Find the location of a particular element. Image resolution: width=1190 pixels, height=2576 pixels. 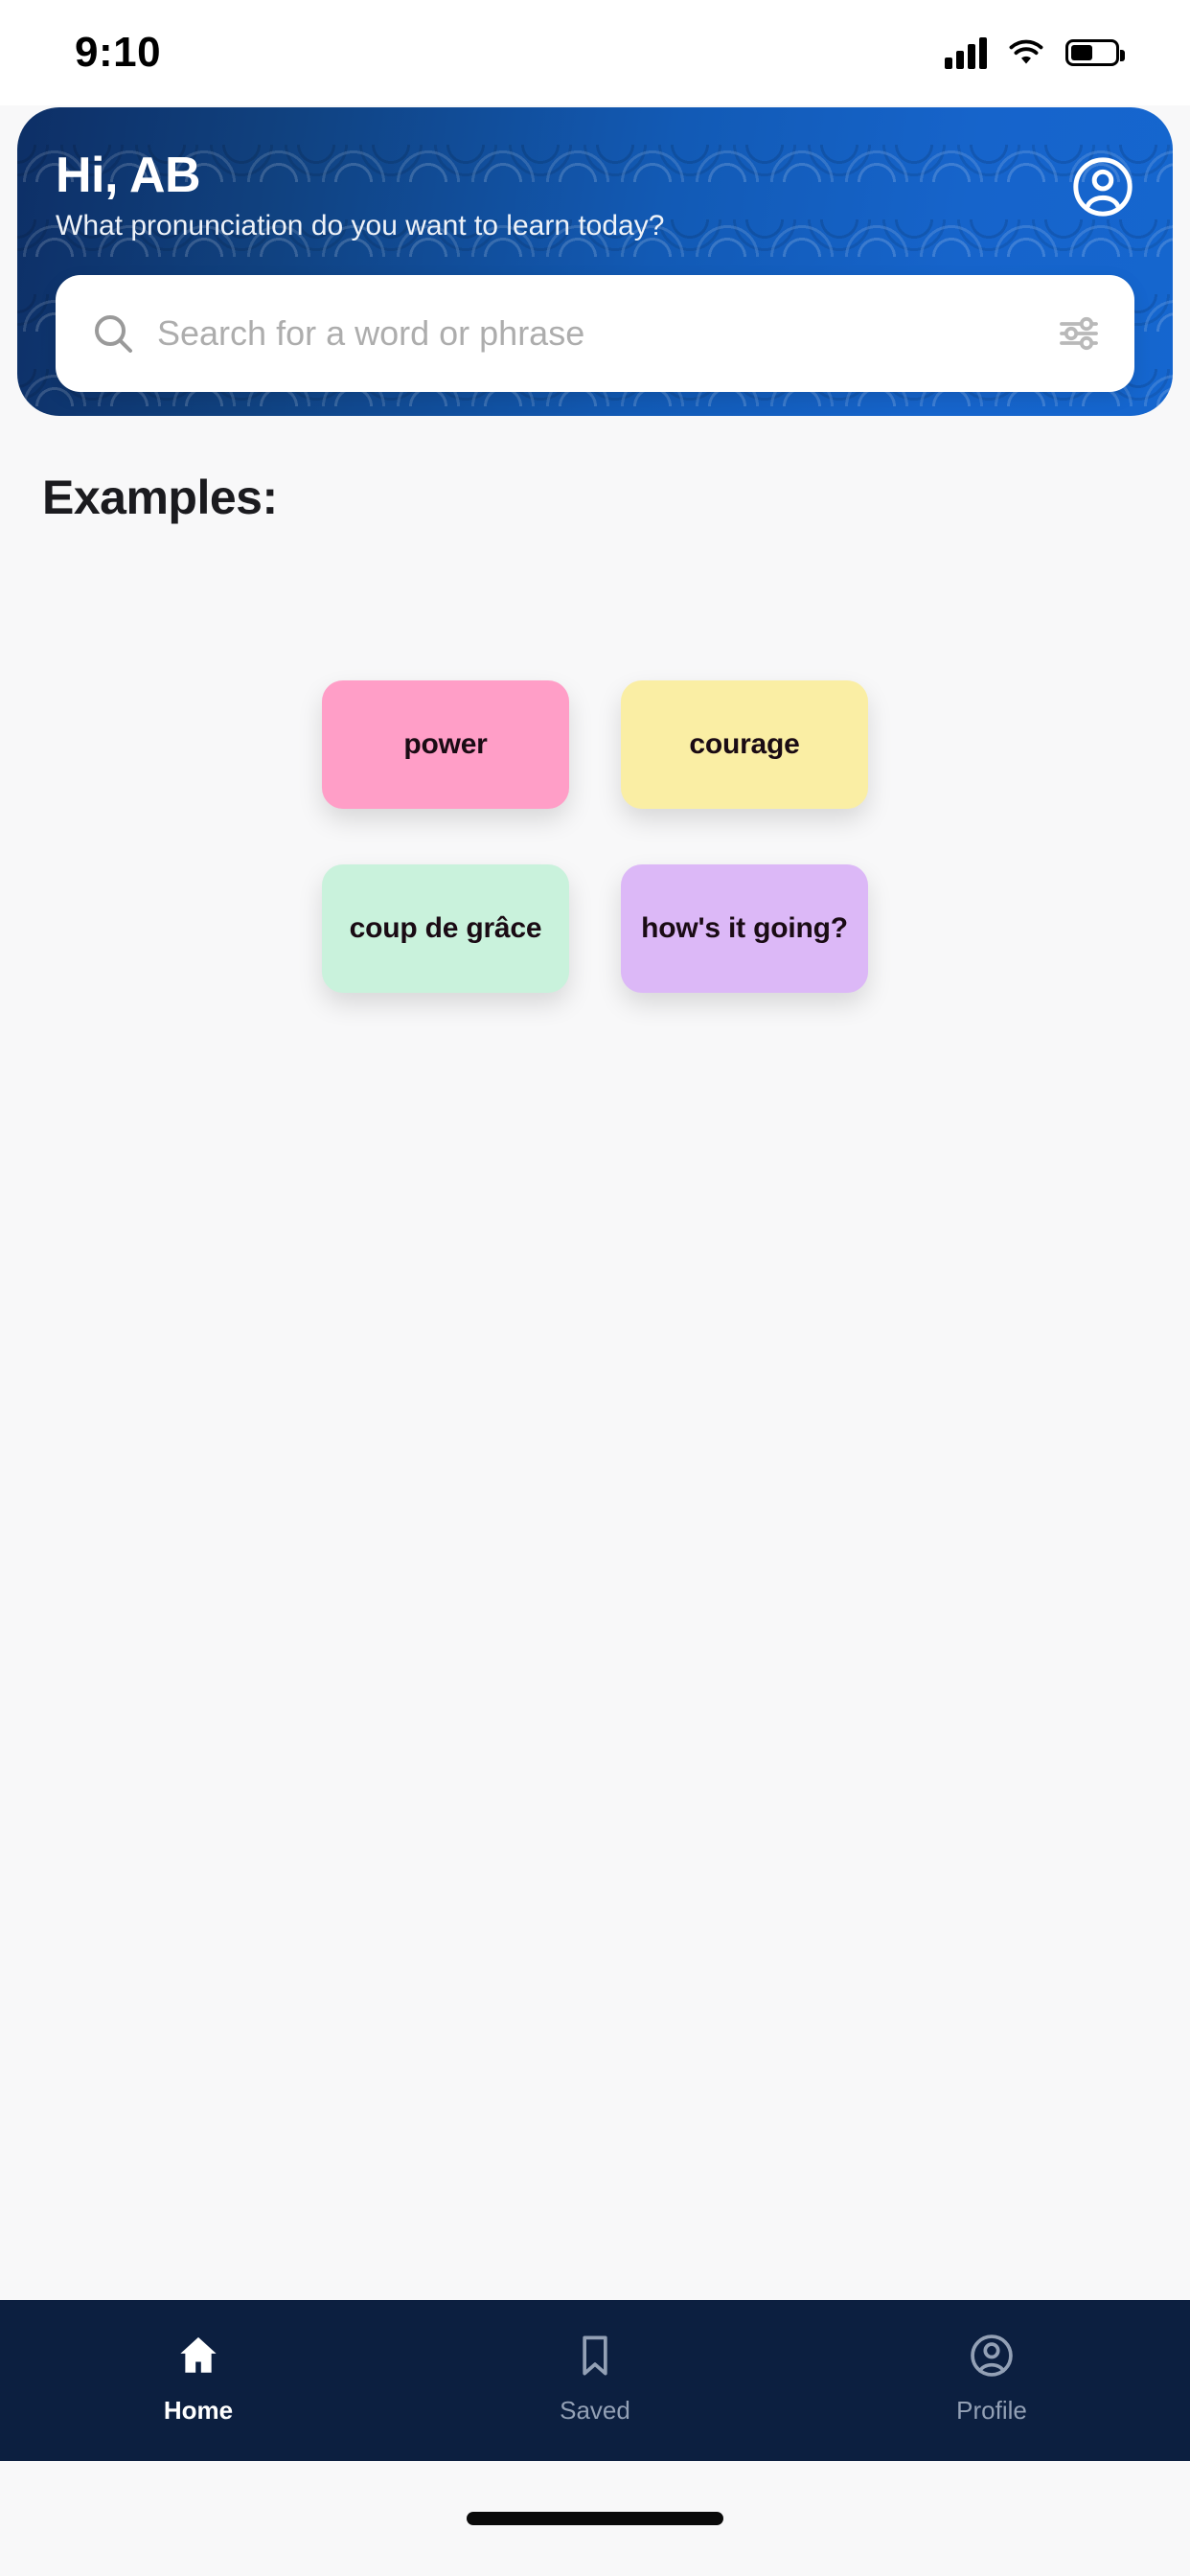

home-indicator-area is located at coordinates (595, 2518).